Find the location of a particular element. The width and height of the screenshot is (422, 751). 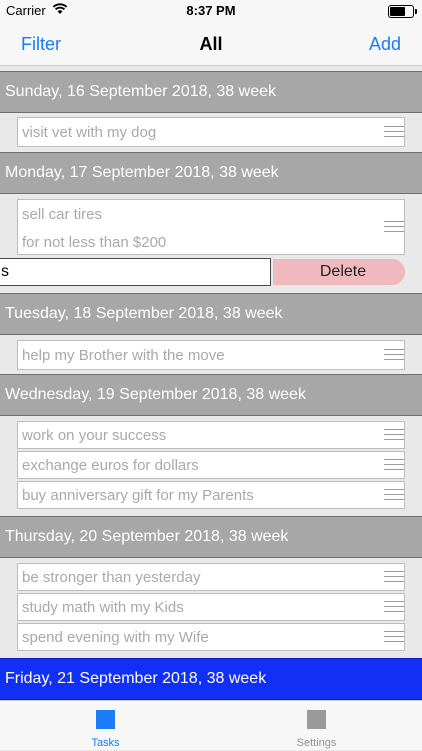

filter-button: Filter is located at coordinates (41, 44).